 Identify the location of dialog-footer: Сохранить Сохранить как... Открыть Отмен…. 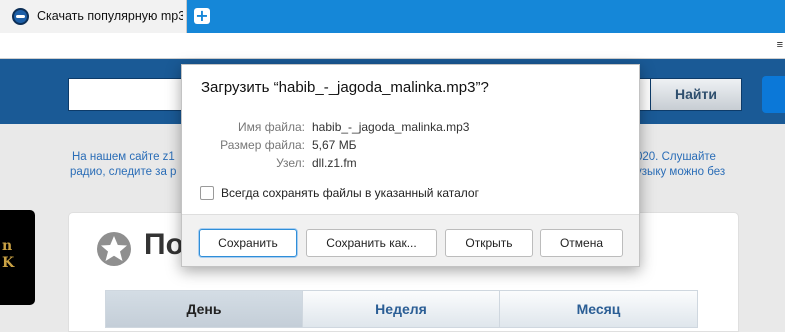
(410, 240).